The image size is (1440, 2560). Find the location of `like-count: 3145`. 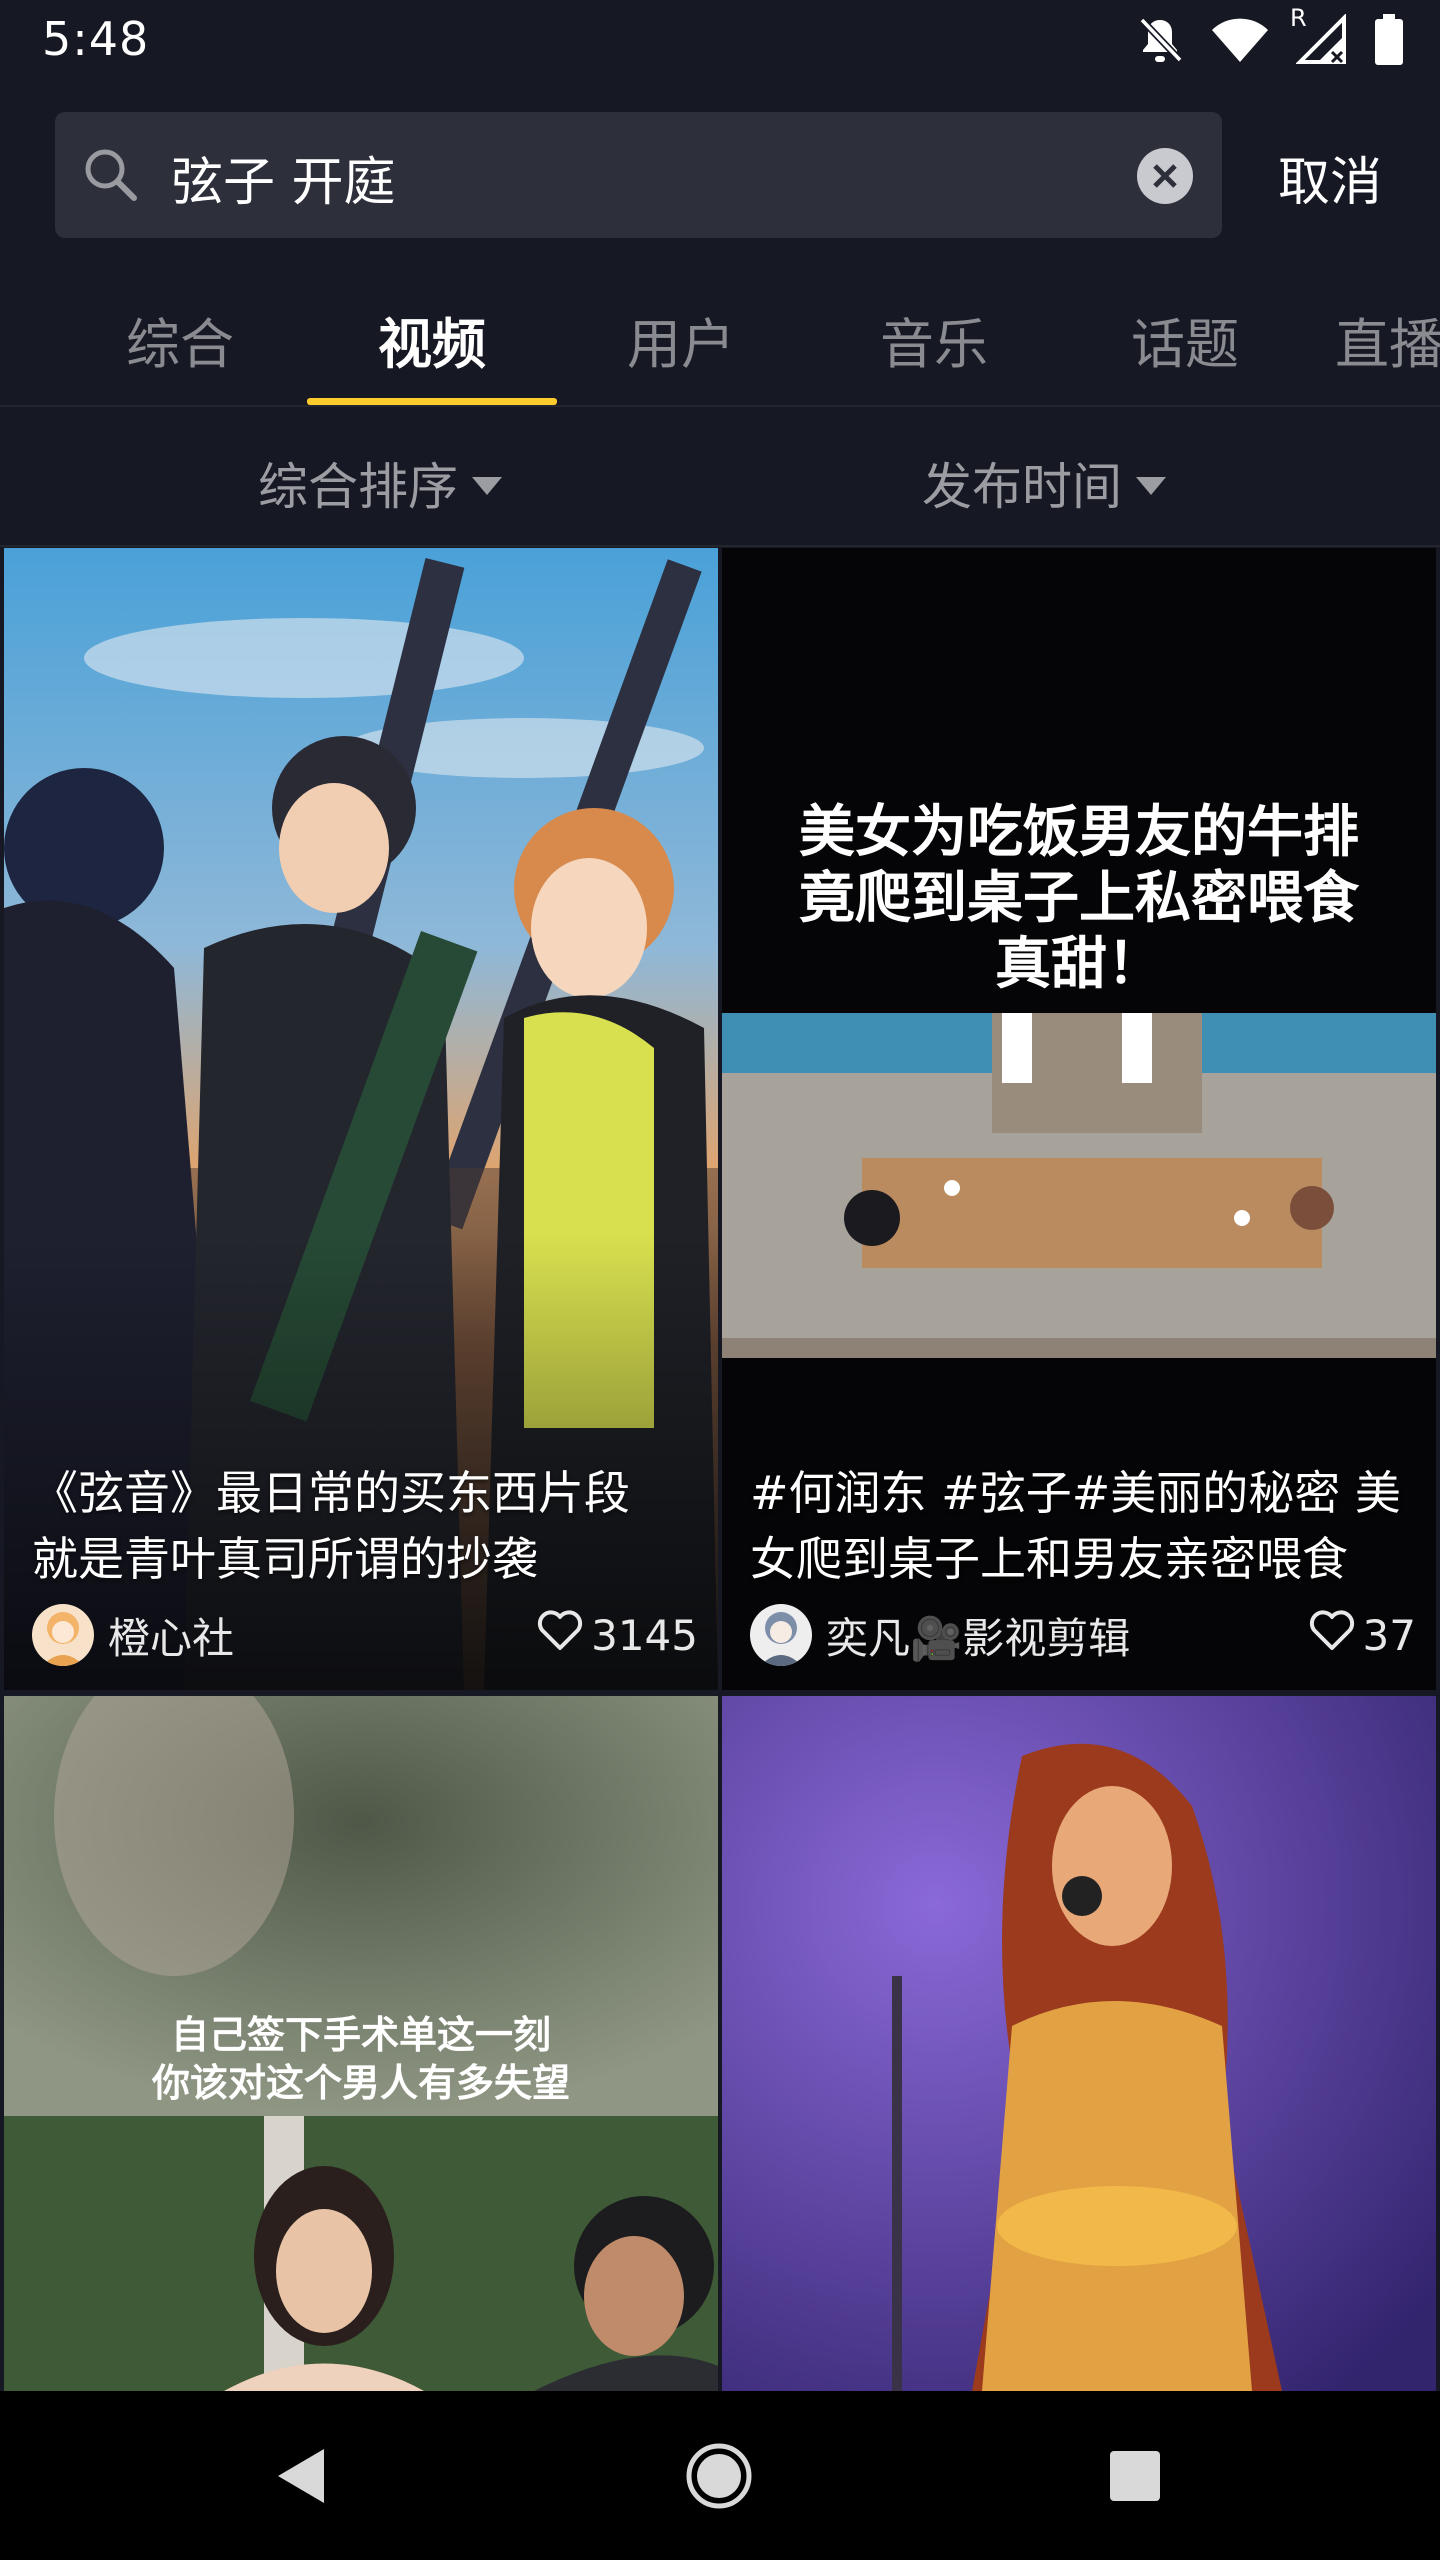

like-count: 3145 is located at coordinates (617, 1635).